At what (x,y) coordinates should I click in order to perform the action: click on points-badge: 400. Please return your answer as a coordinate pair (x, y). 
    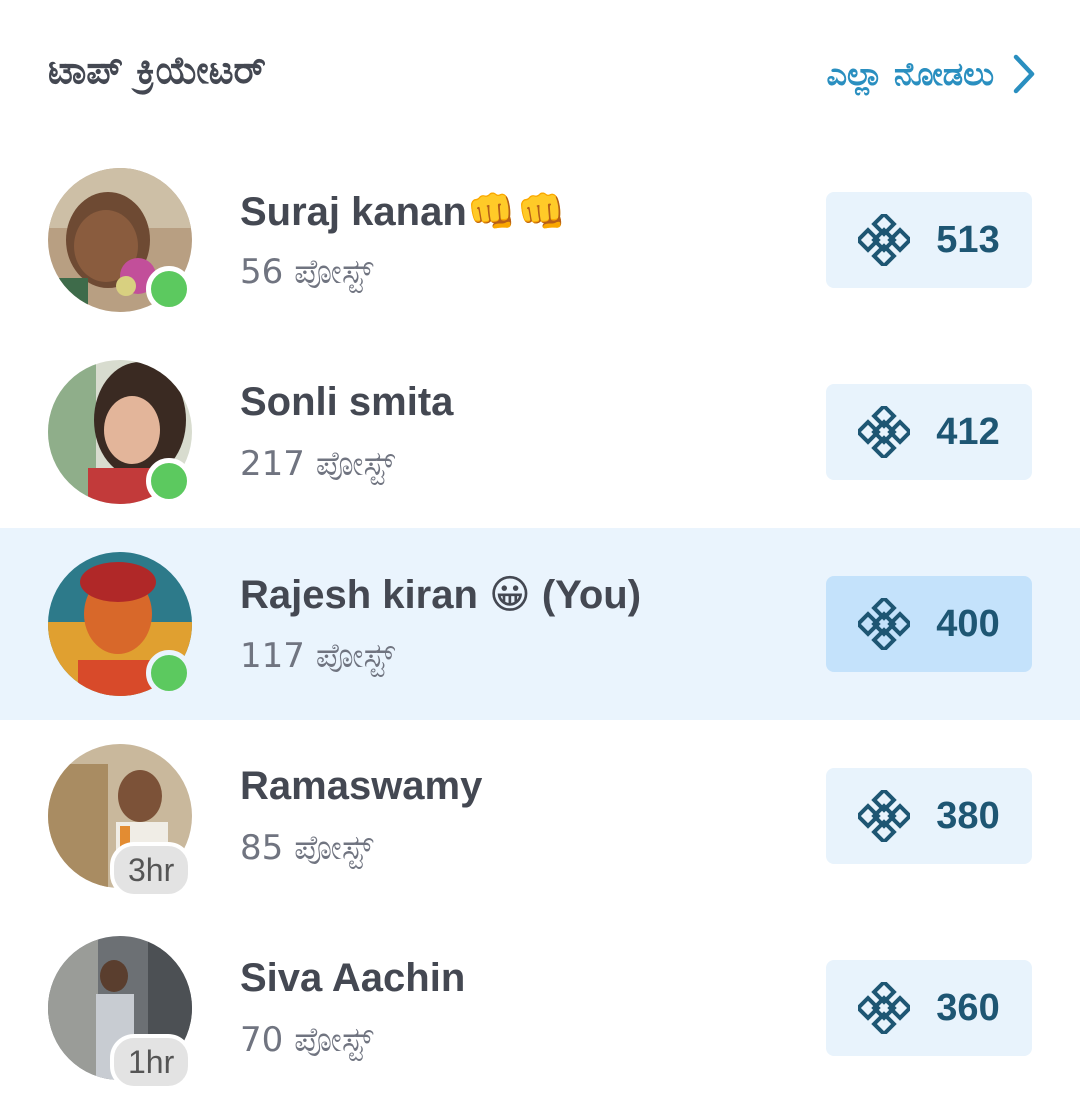
    Looking at the image, I should click on (929, 624).